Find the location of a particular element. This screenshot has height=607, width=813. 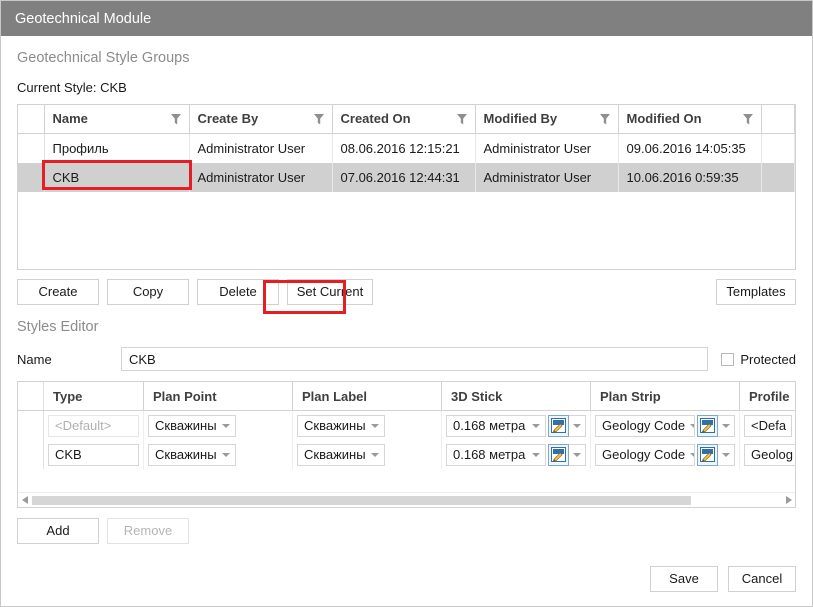

delete-button: Delete is located at coordinates (238, 292).